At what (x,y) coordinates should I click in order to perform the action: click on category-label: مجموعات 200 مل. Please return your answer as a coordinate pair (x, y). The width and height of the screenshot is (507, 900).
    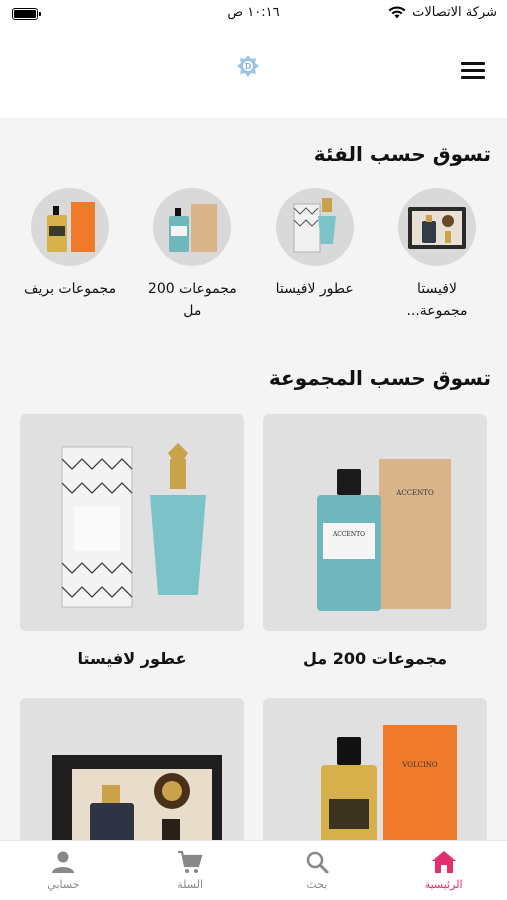
    Looking at the image, I should click on (192, 300).